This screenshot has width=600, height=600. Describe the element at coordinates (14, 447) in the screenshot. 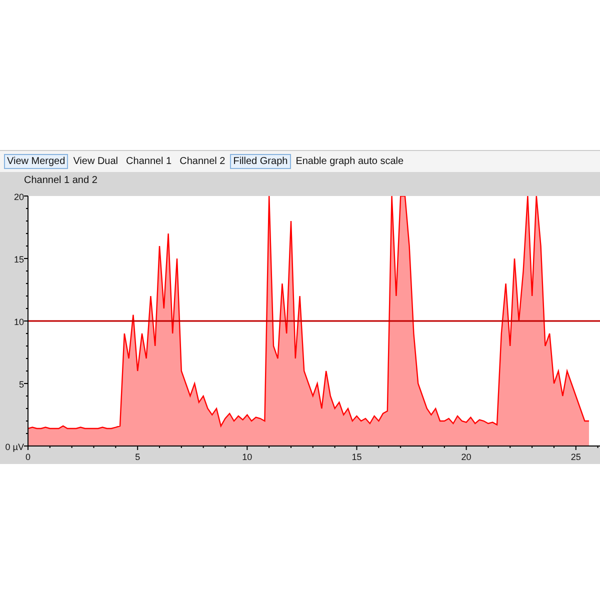

I see `y-tick-label: 0 µV` at that location.